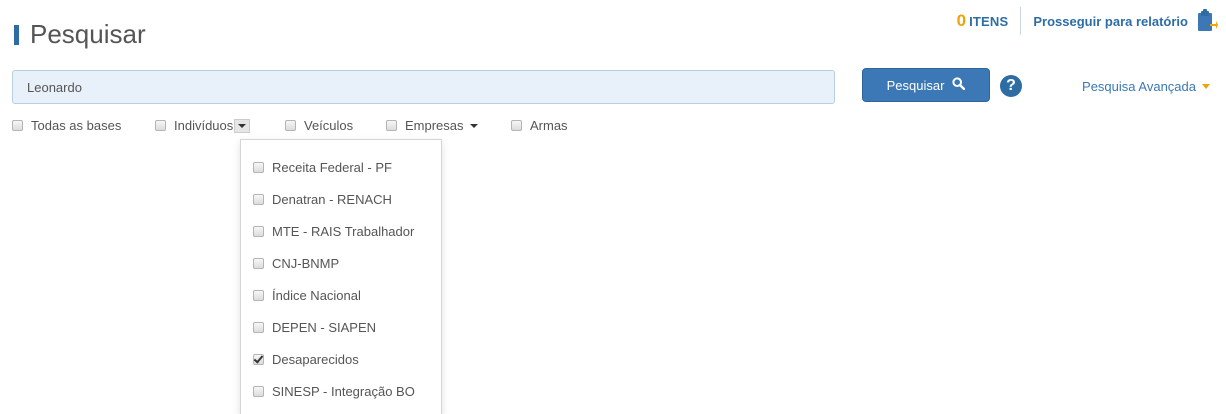 This screenshot has height=414, width=1226. I want to click on filter-empresas: Empresas, so click(432, 125).